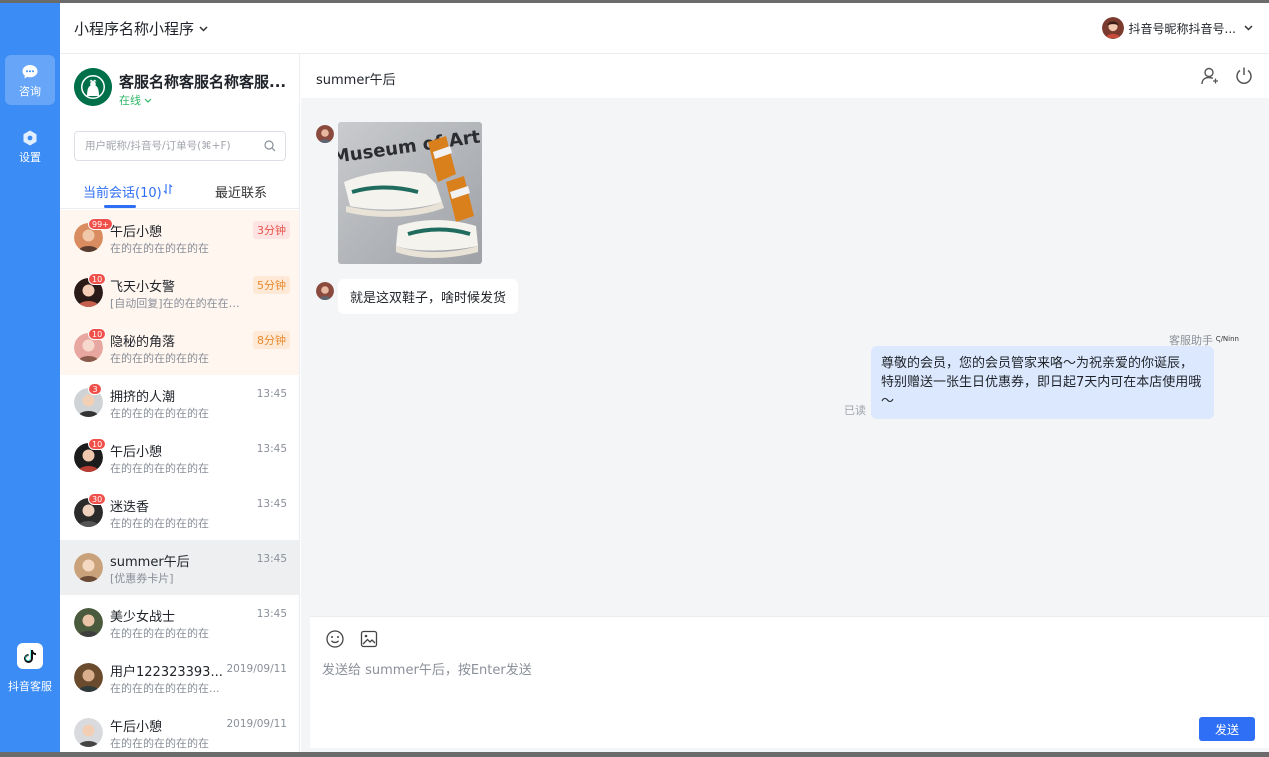  Describe the element at coordinates (271, 230) in the screenshot. I see `wait-time-tag: 3分钟` at that location.